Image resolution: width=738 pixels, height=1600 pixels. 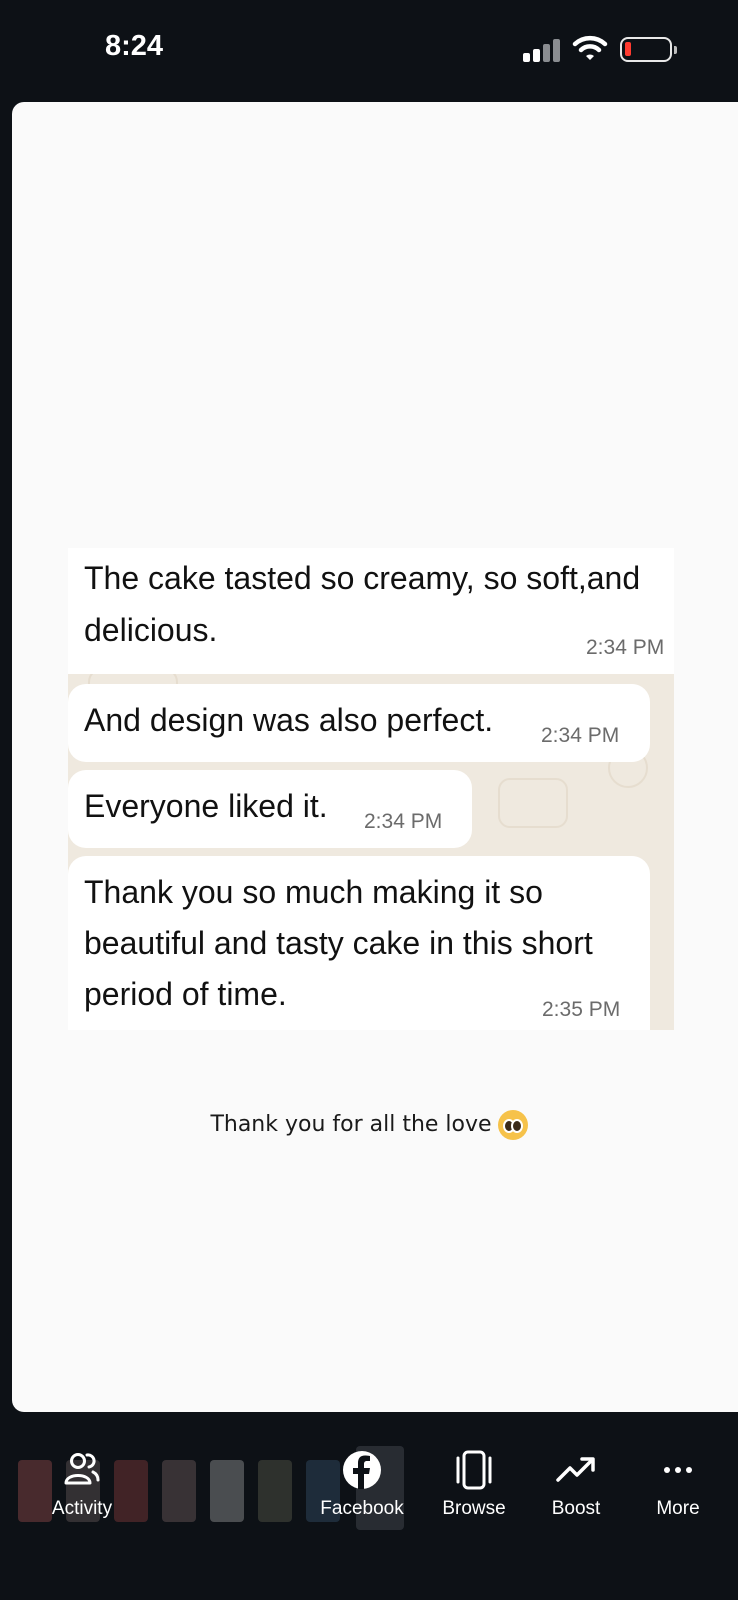 What do you see at coordinates (134, 46) in the screenshot?
I see `status-time: 8:24` at bounding box center [134, 46].